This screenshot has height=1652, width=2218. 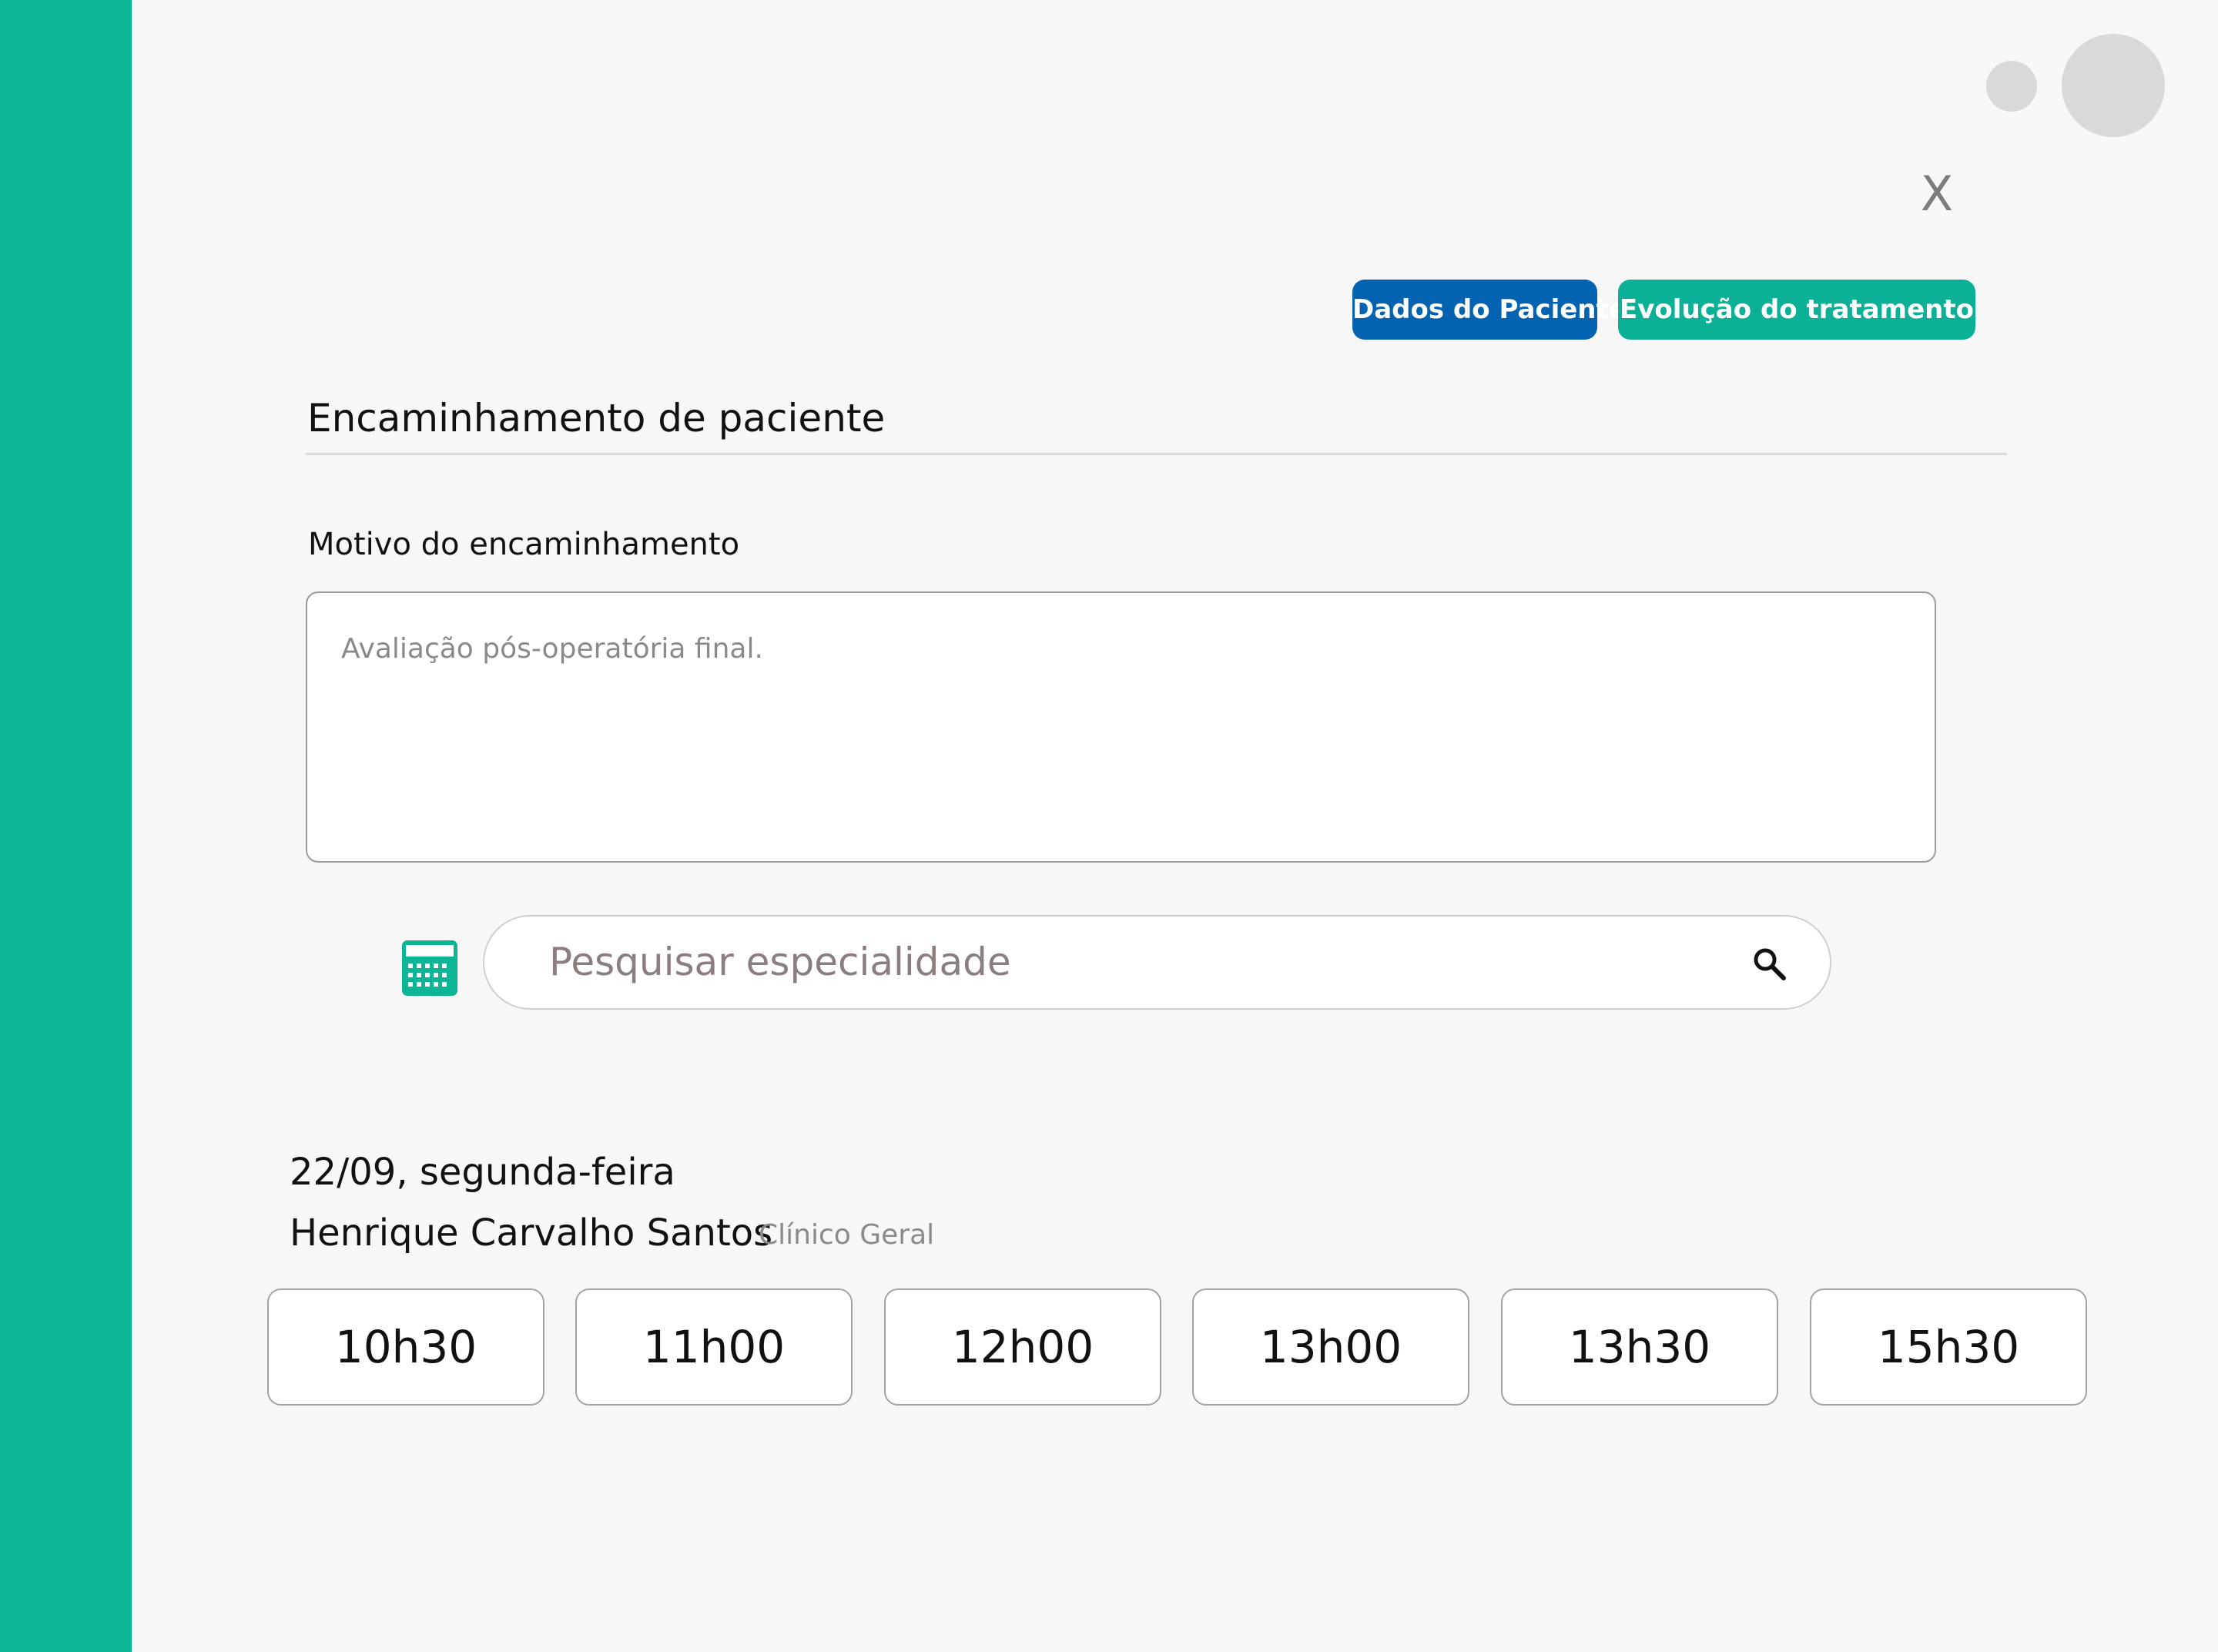 I want to click on time-slot-button: 11h00, so click(x=714, y=1347).